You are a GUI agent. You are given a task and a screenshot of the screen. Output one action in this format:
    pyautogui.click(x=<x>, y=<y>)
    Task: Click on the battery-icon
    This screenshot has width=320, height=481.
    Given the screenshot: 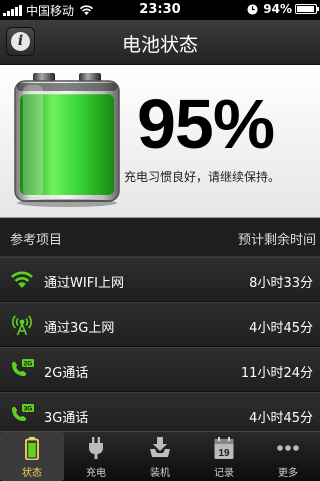 What is the action you would take?
    pyautogui.click(x=32, y=448)
    